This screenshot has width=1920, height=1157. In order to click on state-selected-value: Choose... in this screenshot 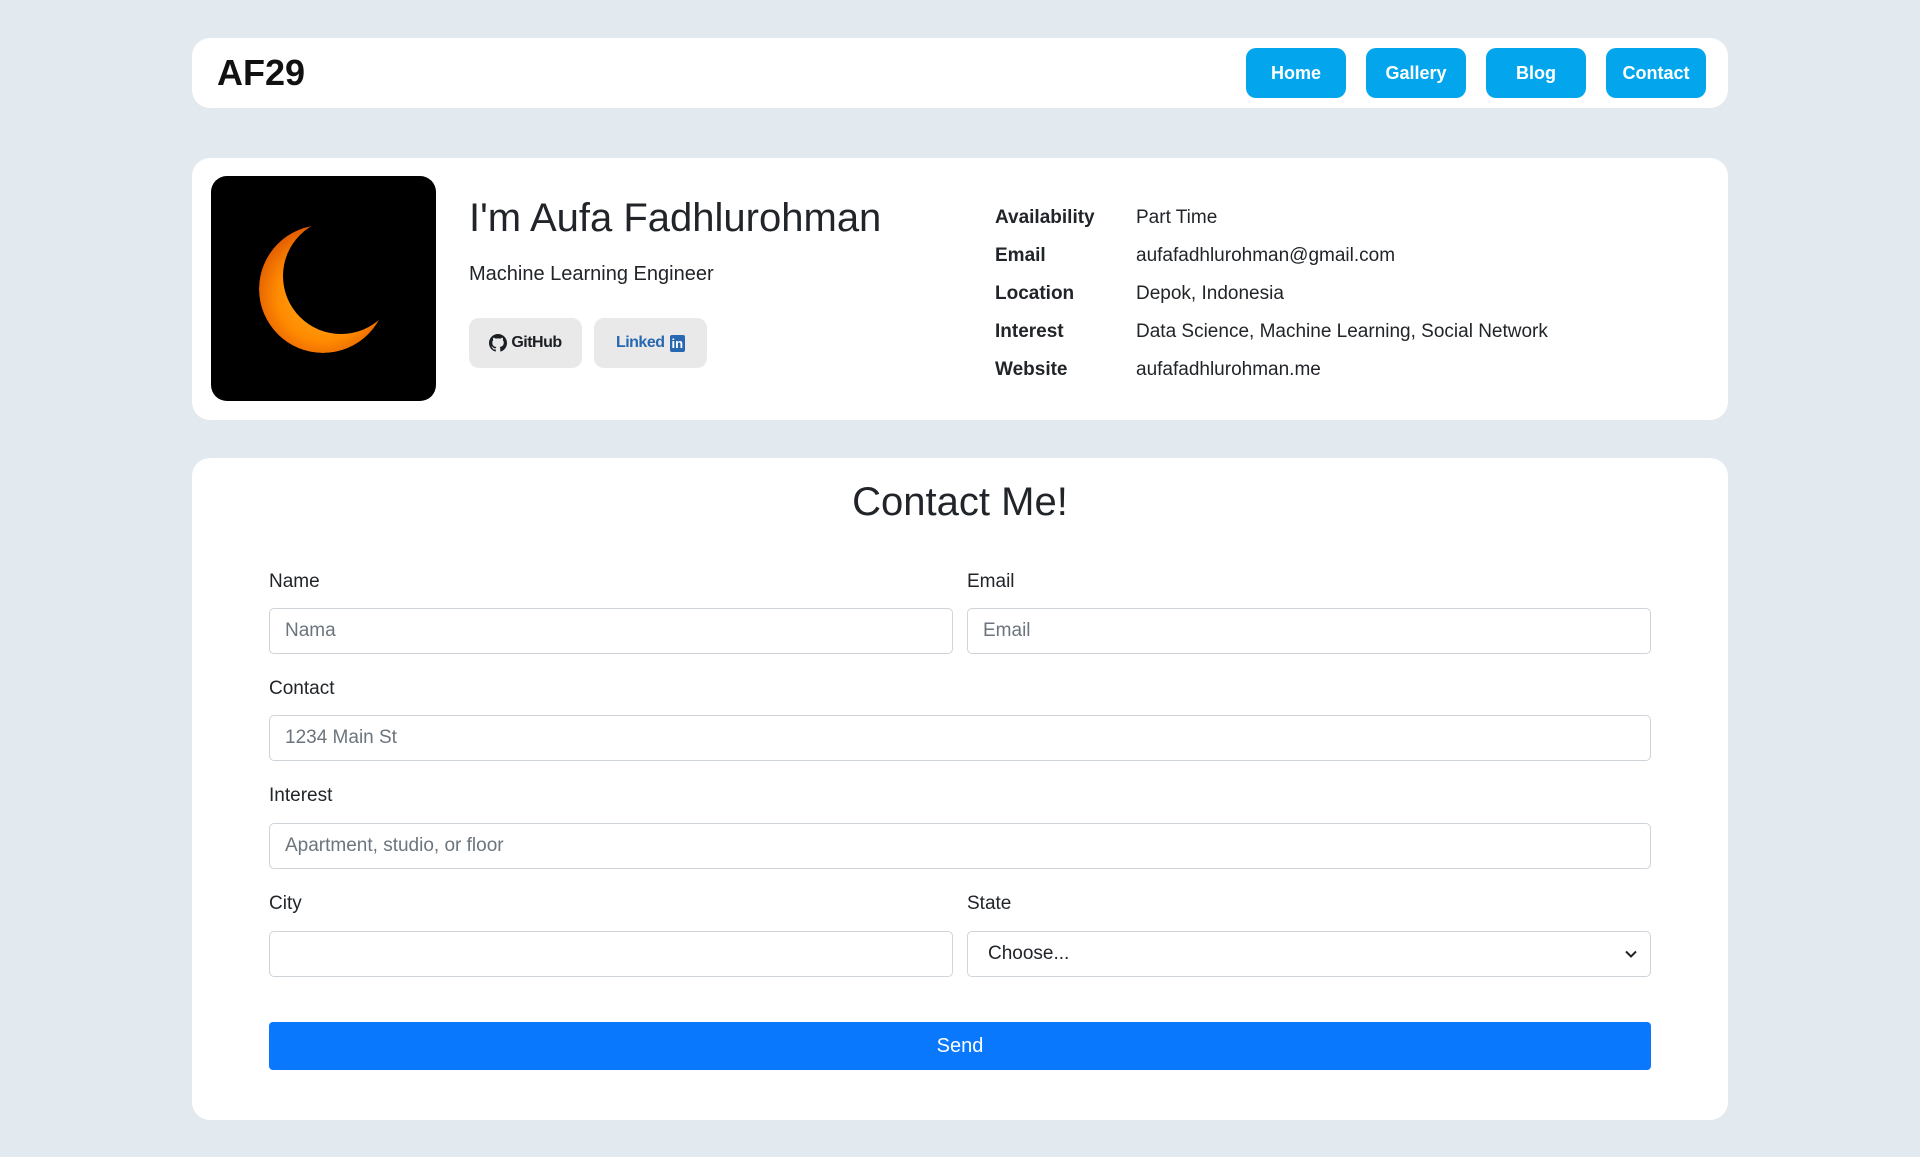, I will do `click(1029, 953)`.